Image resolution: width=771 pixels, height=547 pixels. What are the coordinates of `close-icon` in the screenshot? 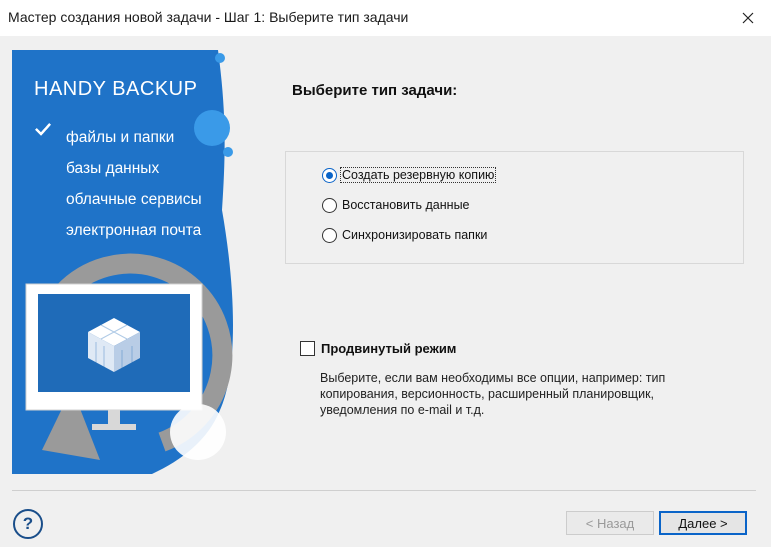 It's located at (748, 18).